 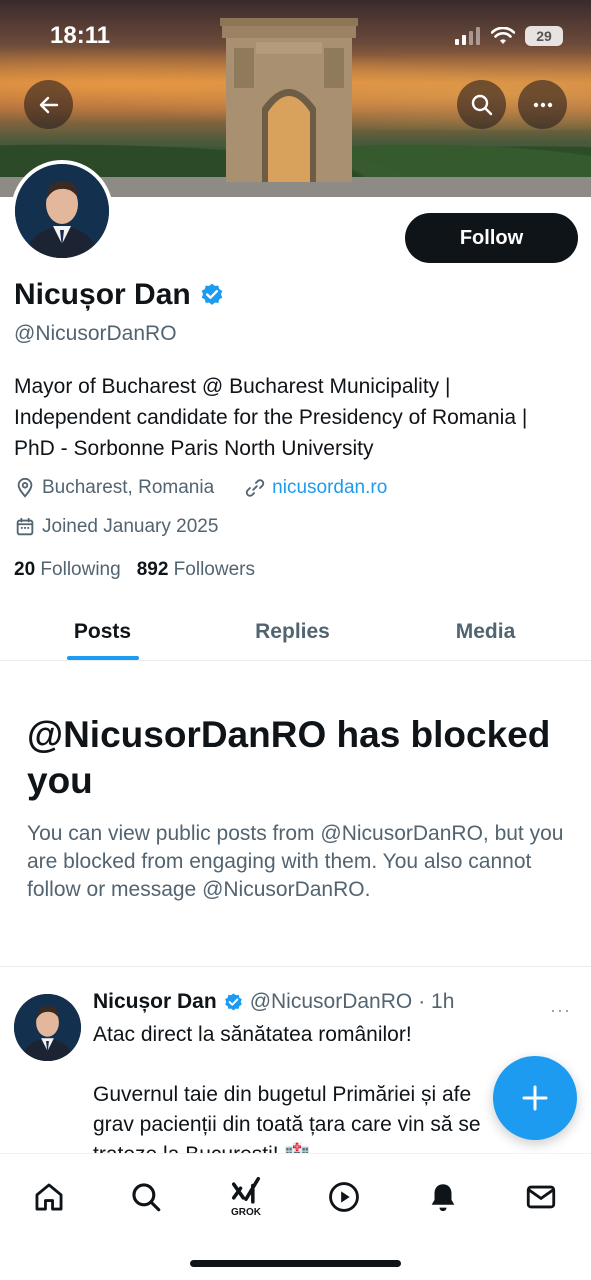 I want to click on nav-video, so click(x=344, y=1197).